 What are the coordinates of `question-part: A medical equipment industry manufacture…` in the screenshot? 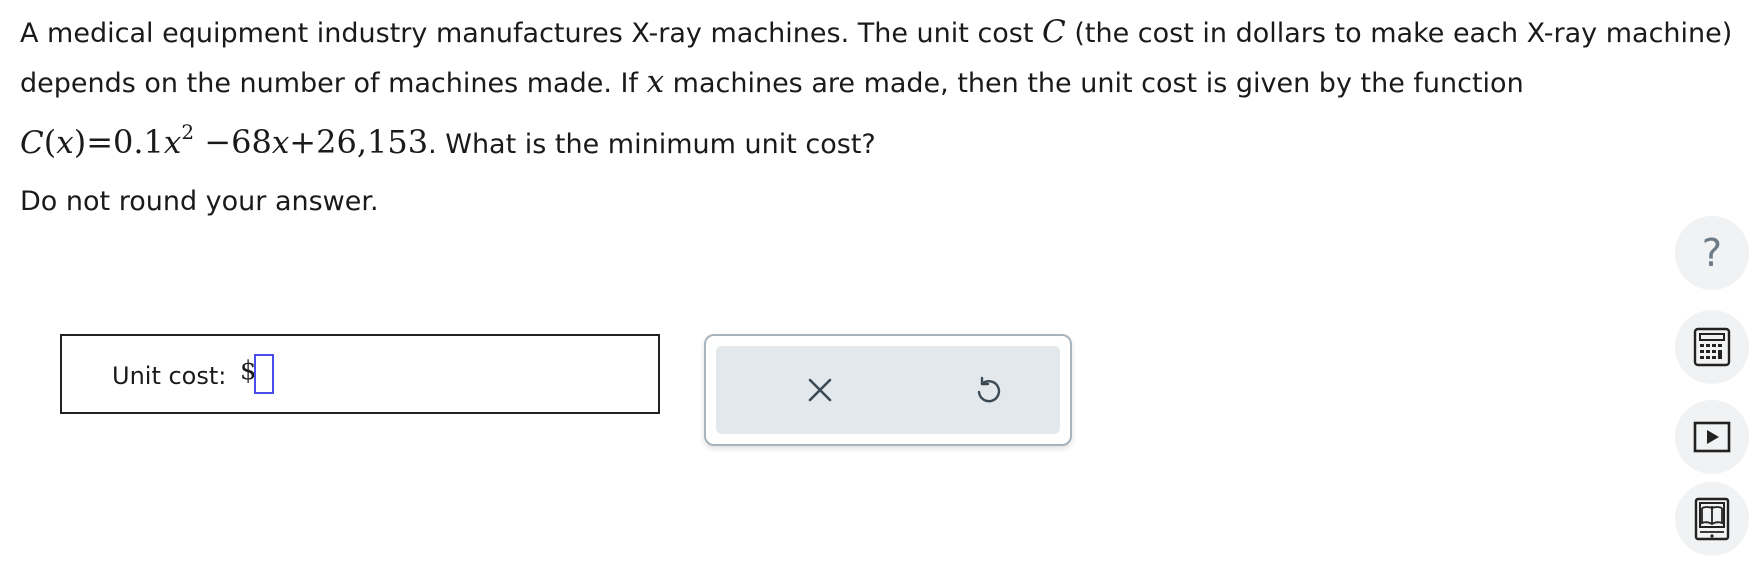 It's located at (531, 33).